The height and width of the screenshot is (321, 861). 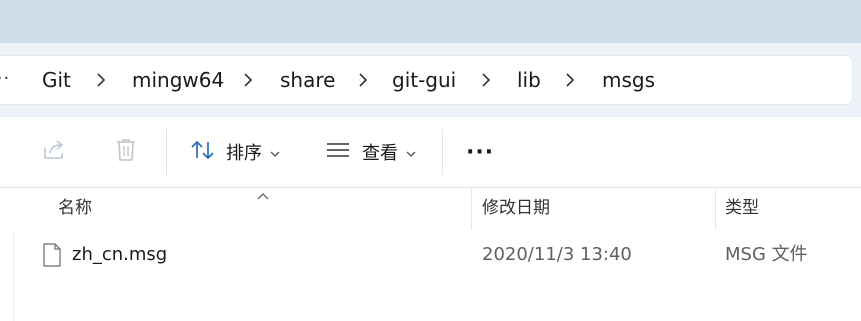 I want to click on sort-ascending-icon, so click(x=263, y=193).